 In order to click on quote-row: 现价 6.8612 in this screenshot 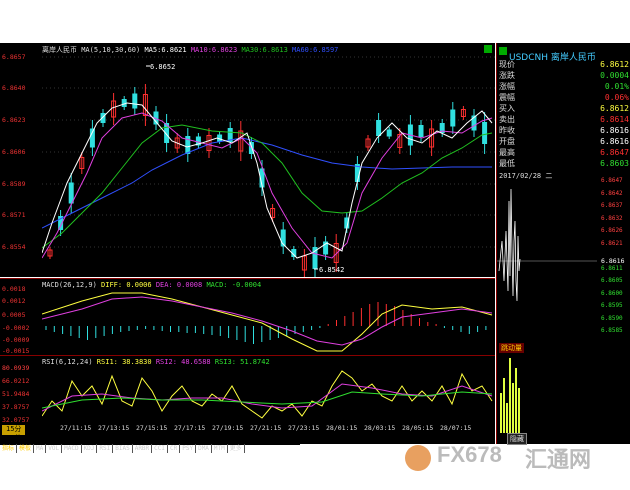, I will do `click(564, 64)`.